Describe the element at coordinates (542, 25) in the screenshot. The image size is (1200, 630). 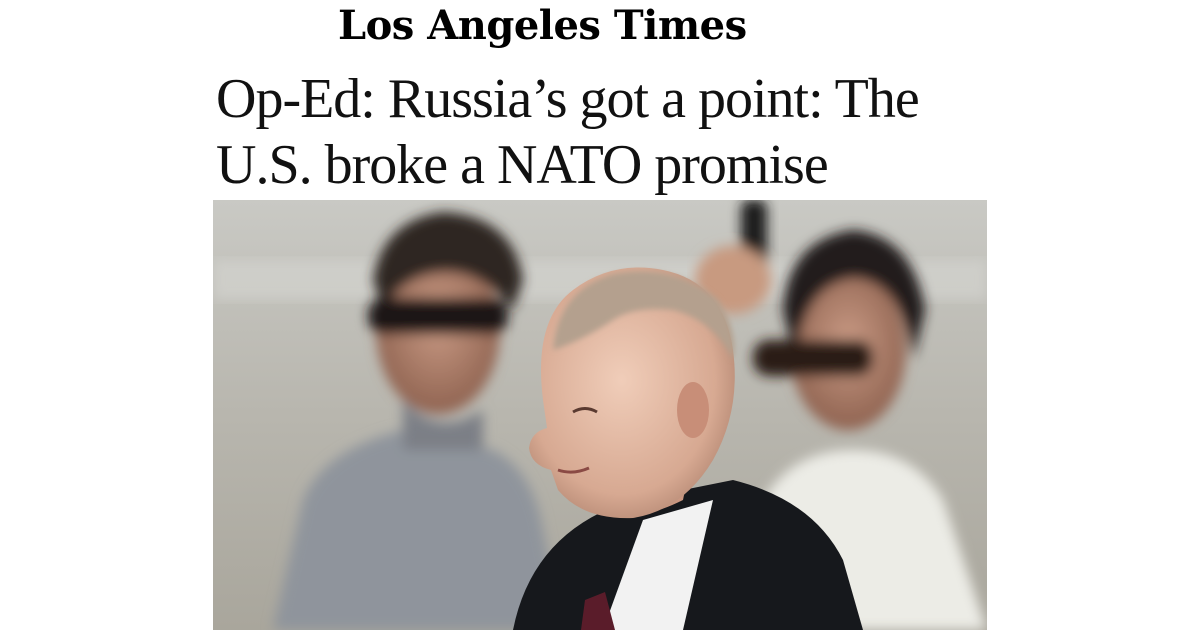
I see `masthead-logo: Los Angeles Times` at that location.